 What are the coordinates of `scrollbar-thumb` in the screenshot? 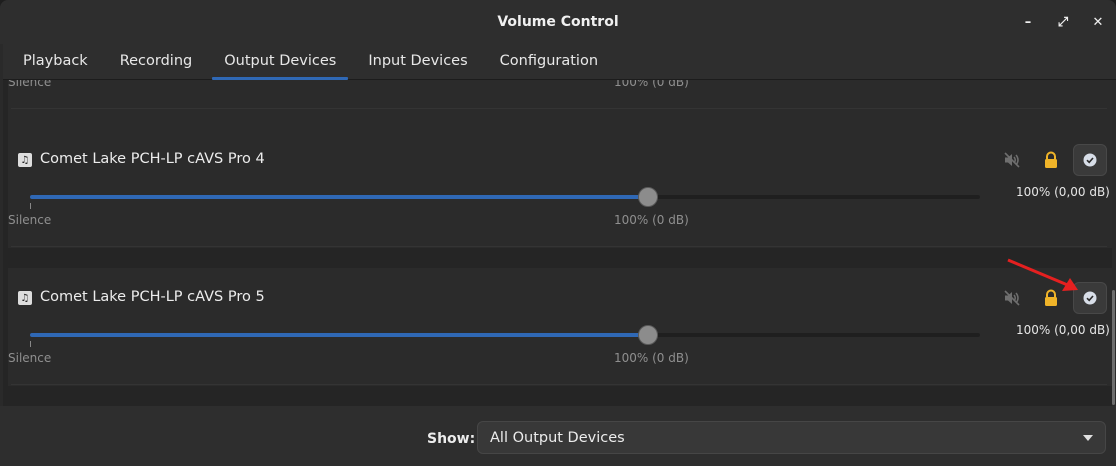 It's located at (1113, 347).